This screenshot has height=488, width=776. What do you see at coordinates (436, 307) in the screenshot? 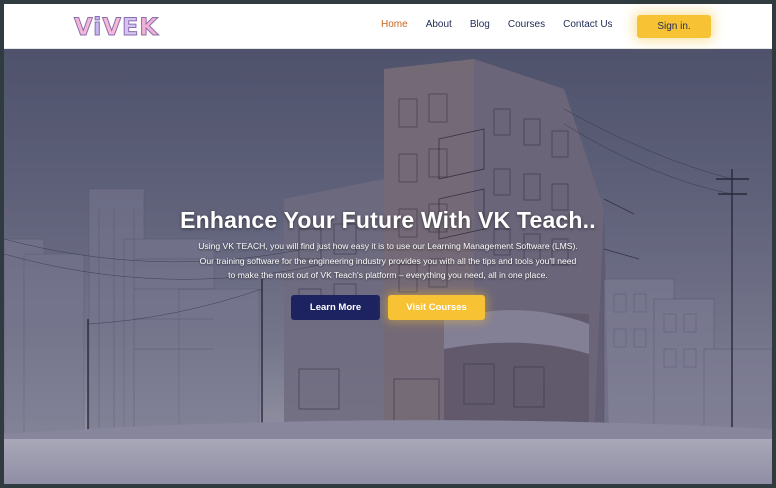
I see `visit-courses-button: Visit Courses` at bounding box center [436, 307].